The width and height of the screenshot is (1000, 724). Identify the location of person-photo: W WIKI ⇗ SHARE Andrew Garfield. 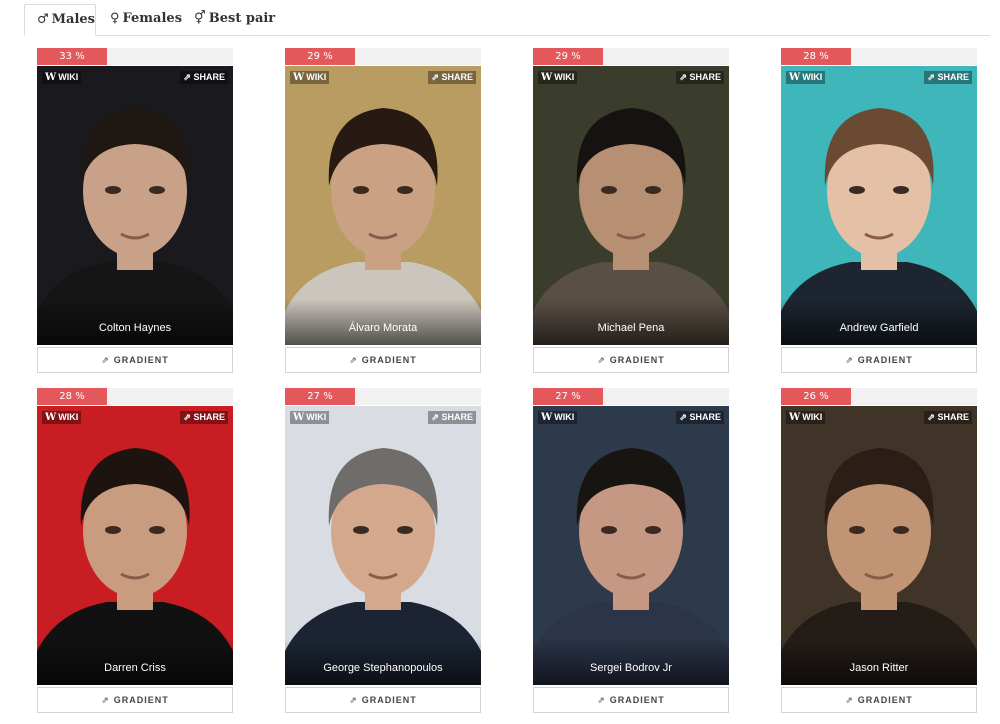
(879, 205).